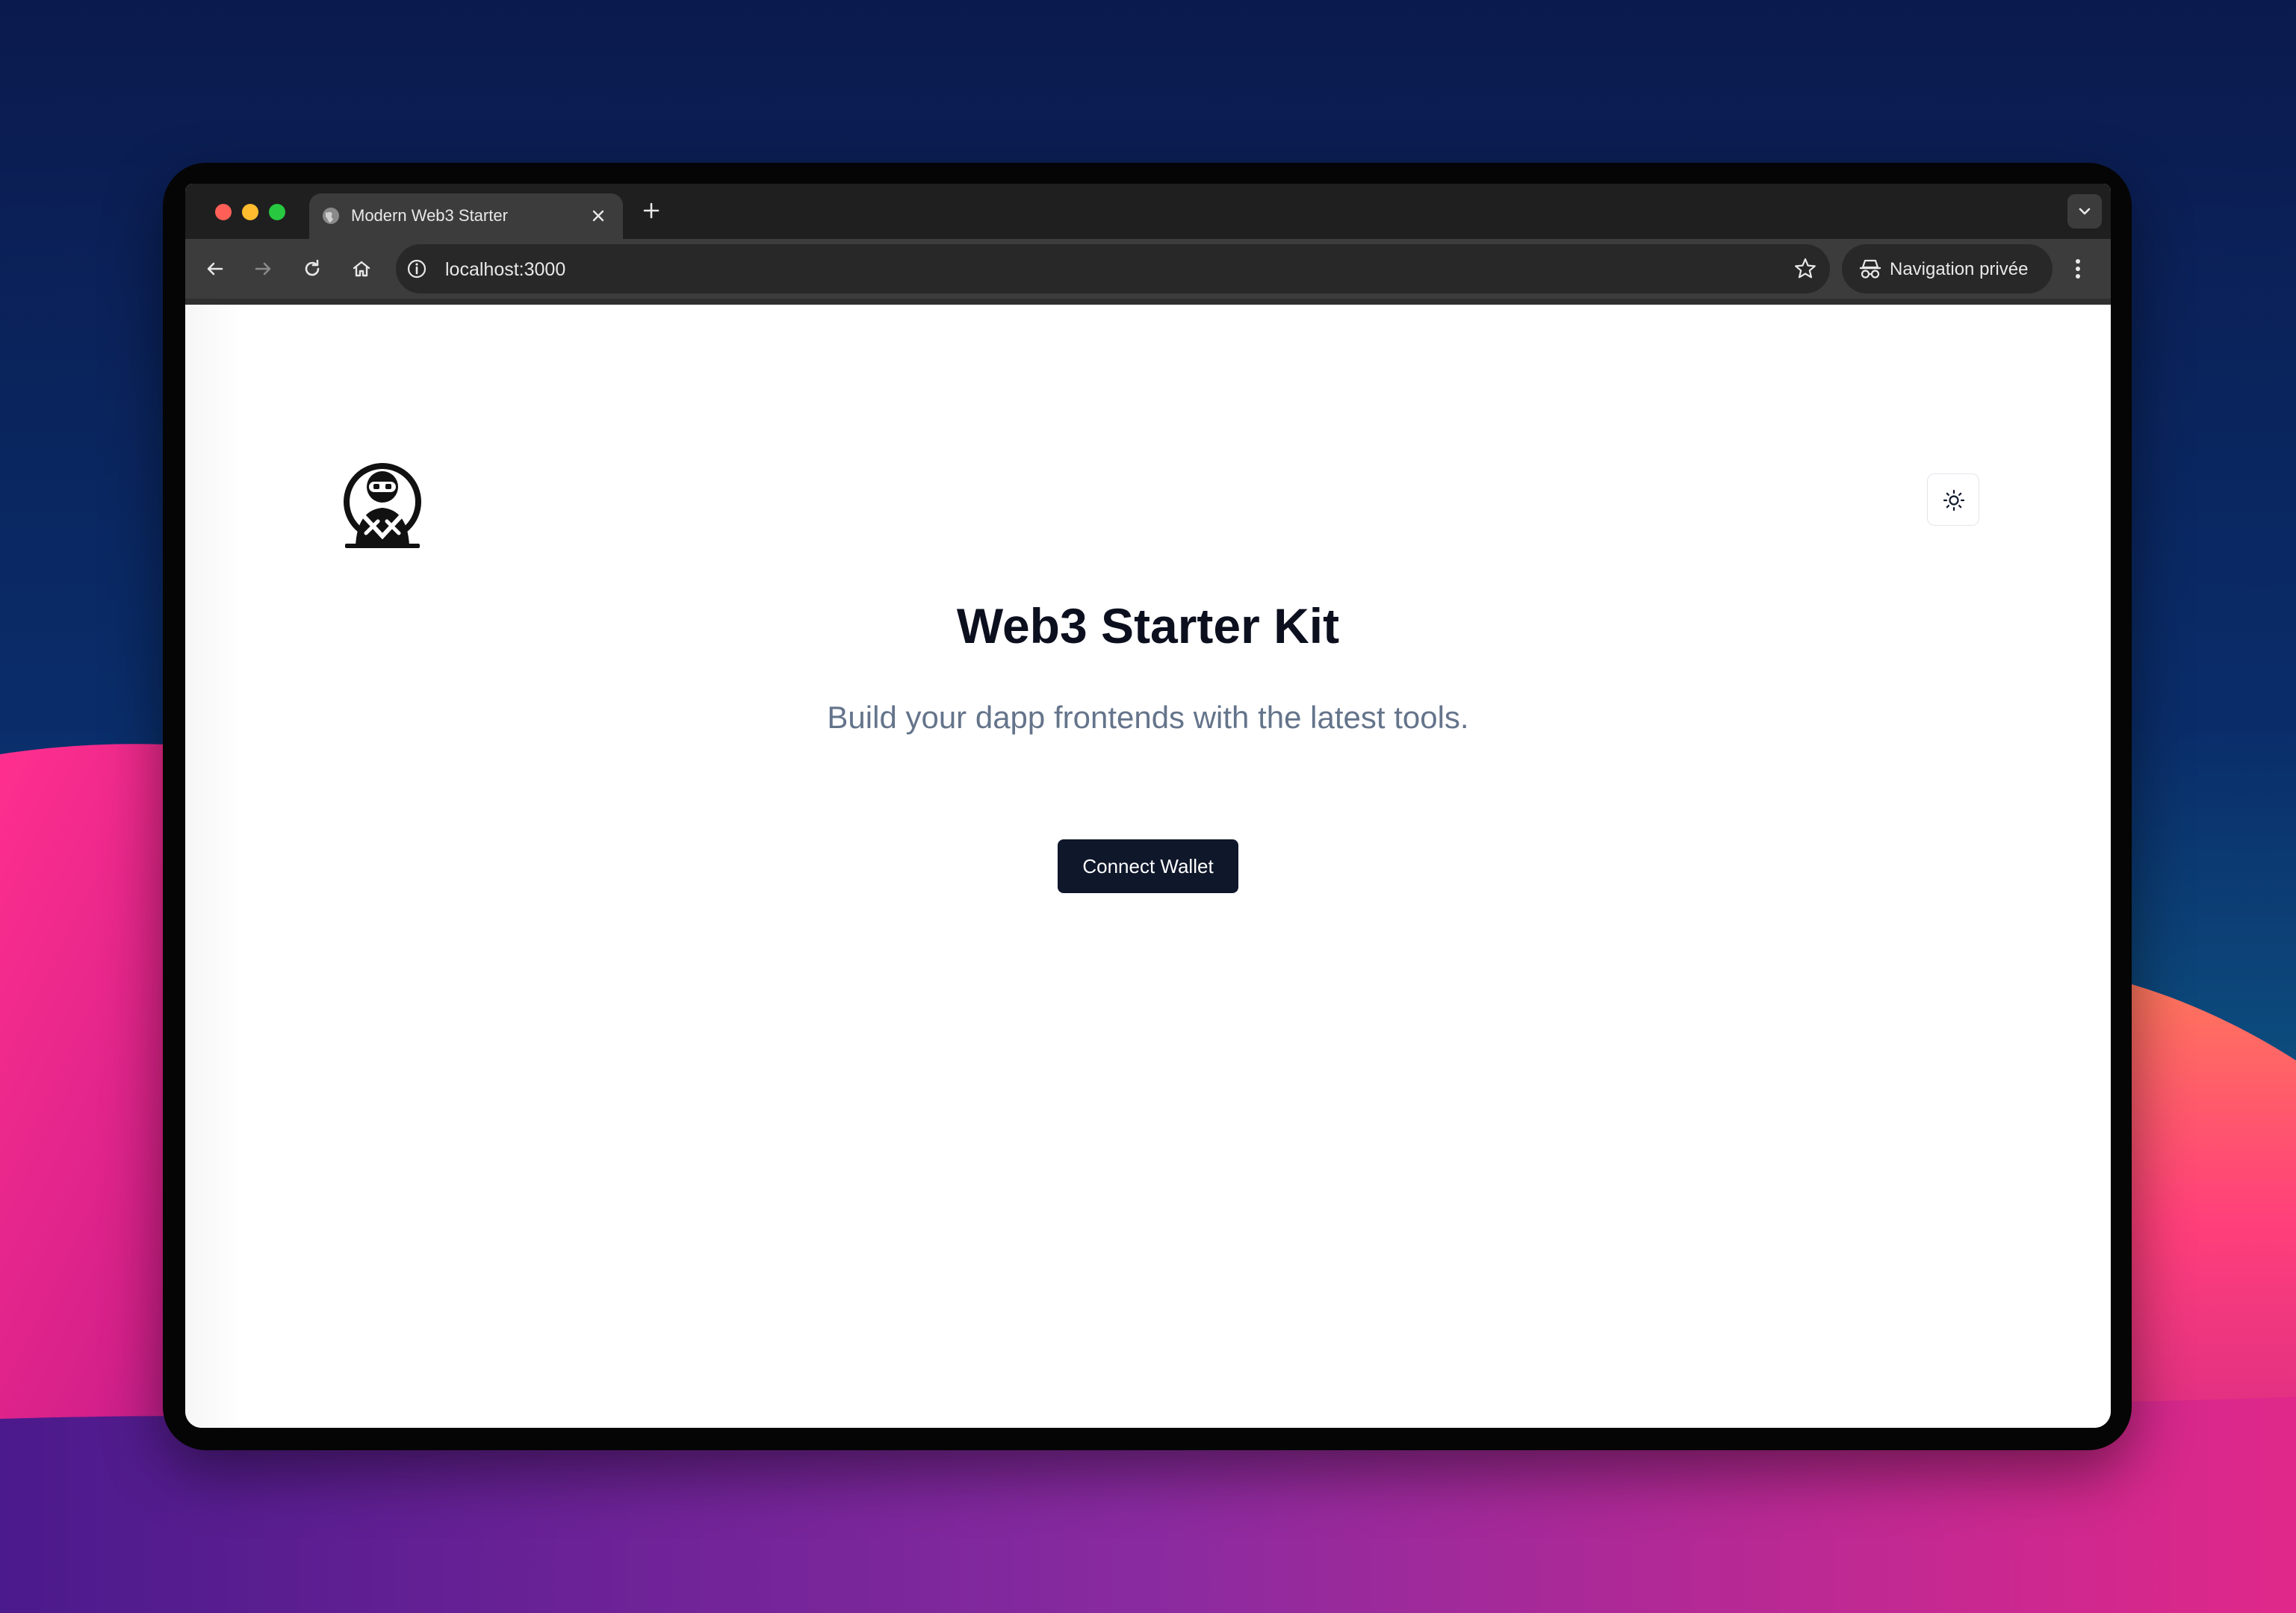 Image resolution: width=2296 pixels, height=1613 pixels. I want to click on home-icon, so click(361, 269).